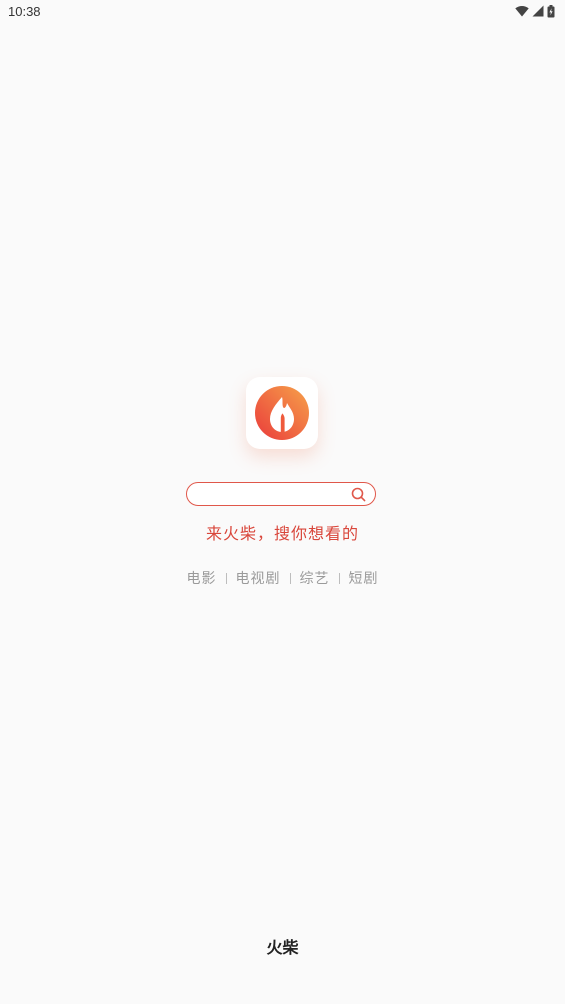 This screenshot has width=565, height=1004. What do you see at coordinates (282, 12) in the screenshot?
I see `status-bar: 10:38` at bounding box center [282, 12].